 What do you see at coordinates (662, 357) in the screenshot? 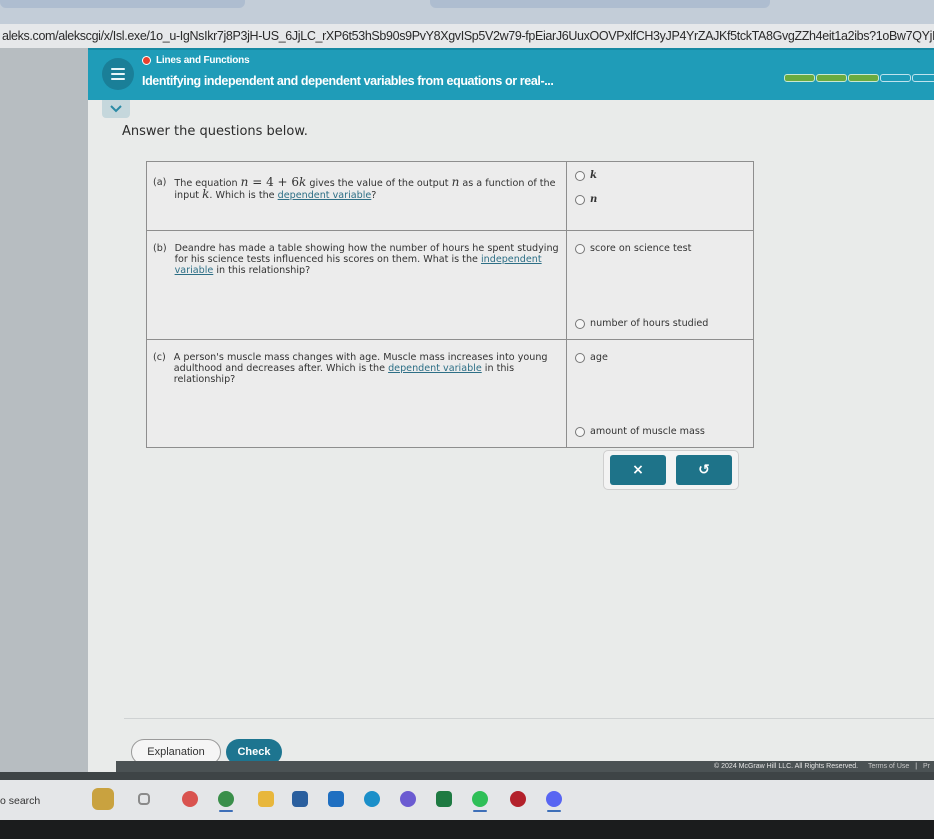
I see `answer-option: age` at bounding box center [662, 357].